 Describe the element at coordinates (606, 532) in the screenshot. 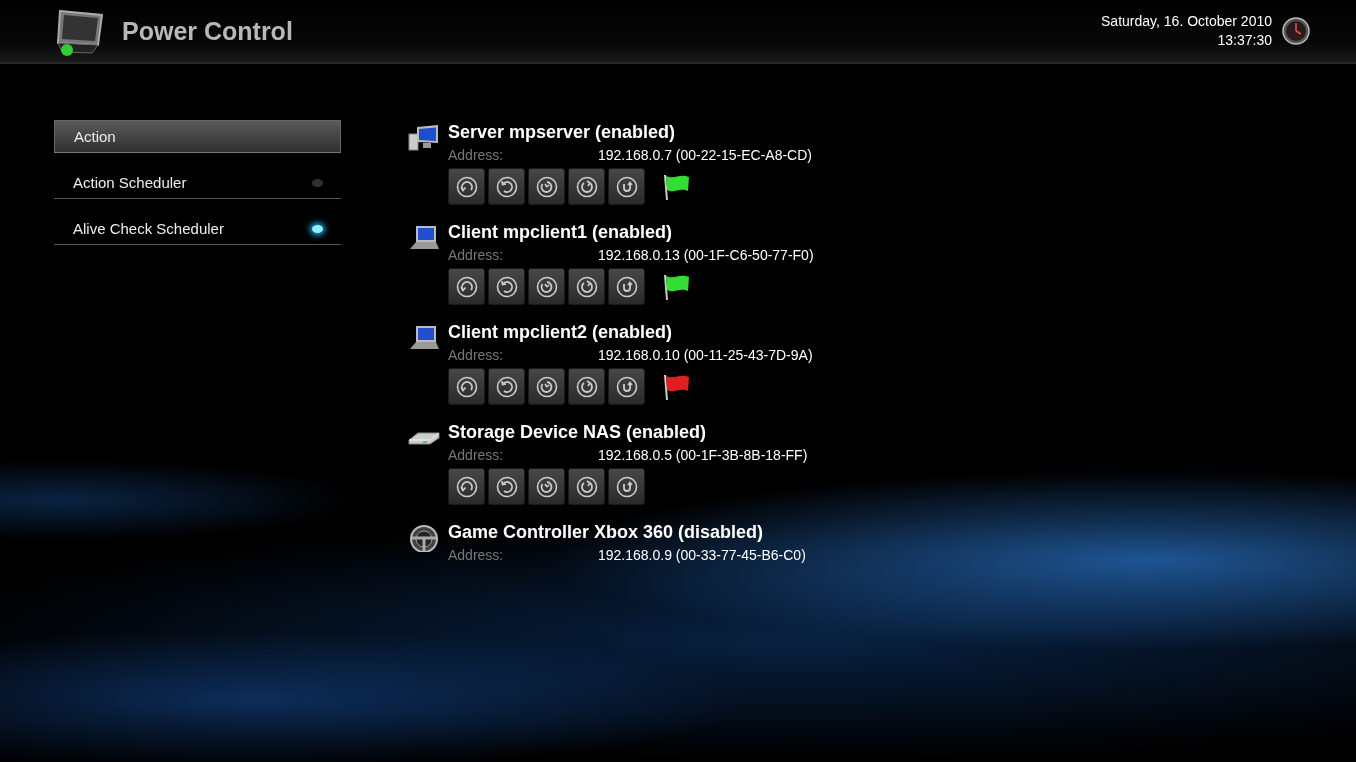

I see `device-name: Game Controller Xbox 360 (disabled)` at that location.